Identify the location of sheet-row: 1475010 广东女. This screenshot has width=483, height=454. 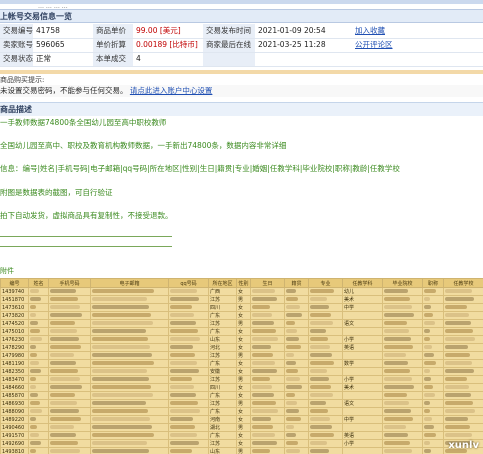
(241, 331).